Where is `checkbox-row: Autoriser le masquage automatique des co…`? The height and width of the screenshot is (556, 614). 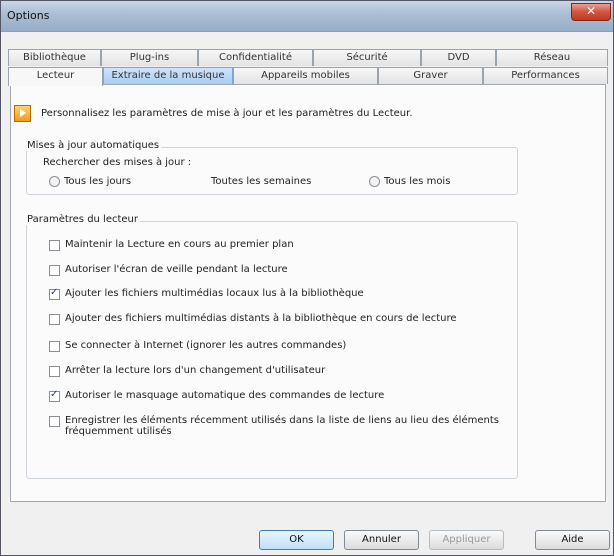
checkbox-row: Autoriser le masquage automatique des co… is located at coordinates (279, 395).